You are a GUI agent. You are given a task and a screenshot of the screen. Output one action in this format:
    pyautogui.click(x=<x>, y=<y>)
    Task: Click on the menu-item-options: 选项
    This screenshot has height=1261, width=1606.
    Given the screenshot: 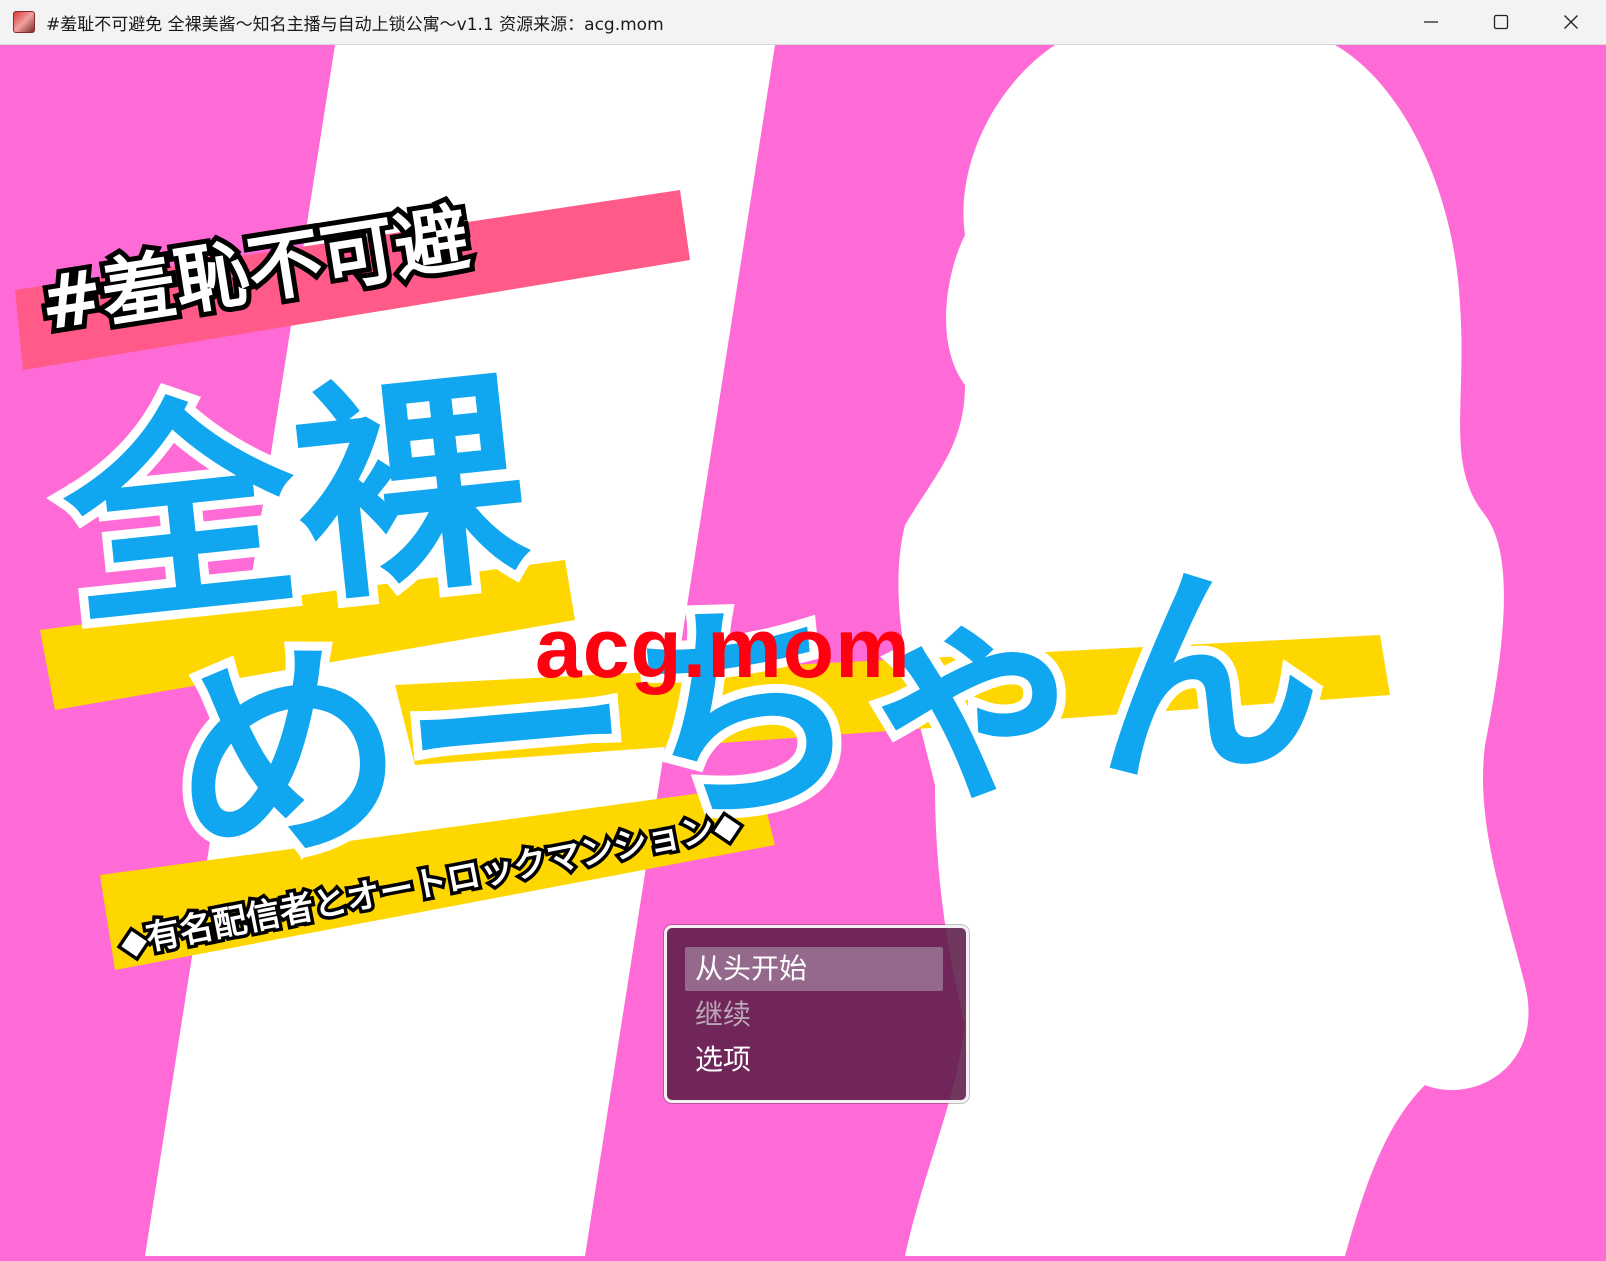 What is the action you would take?
    pyautogui.click(x=814, y=1060)
    